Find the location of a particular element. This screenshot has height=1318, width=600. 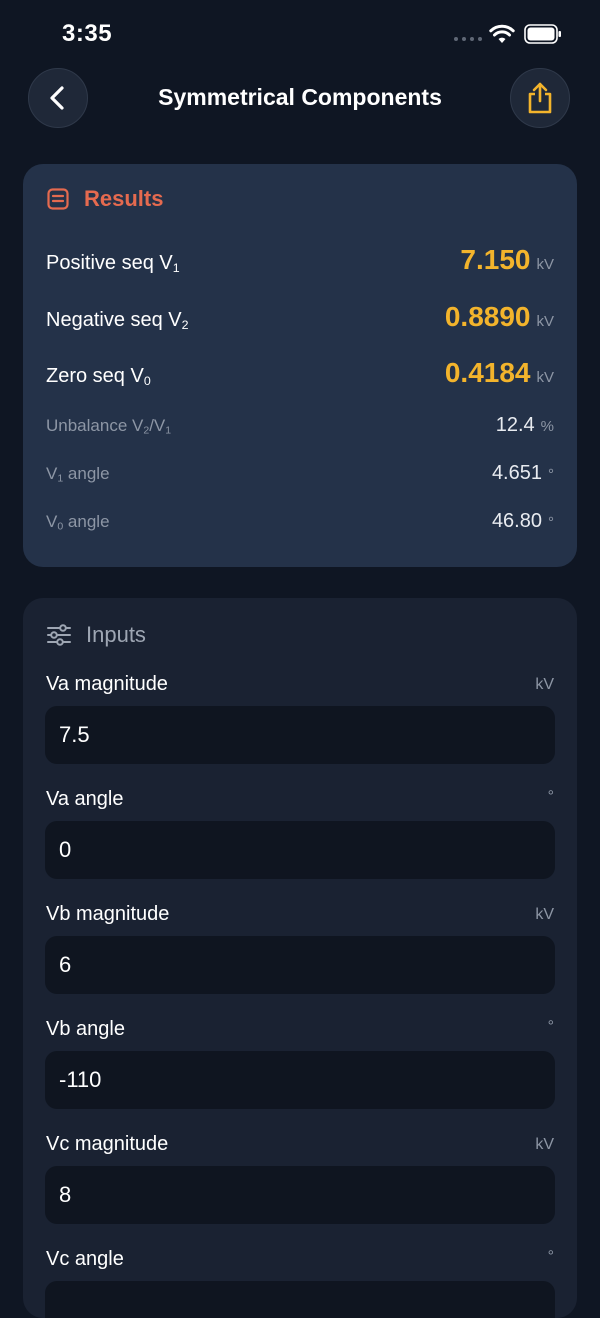

battery-icon is located at coordinates (542, 34).